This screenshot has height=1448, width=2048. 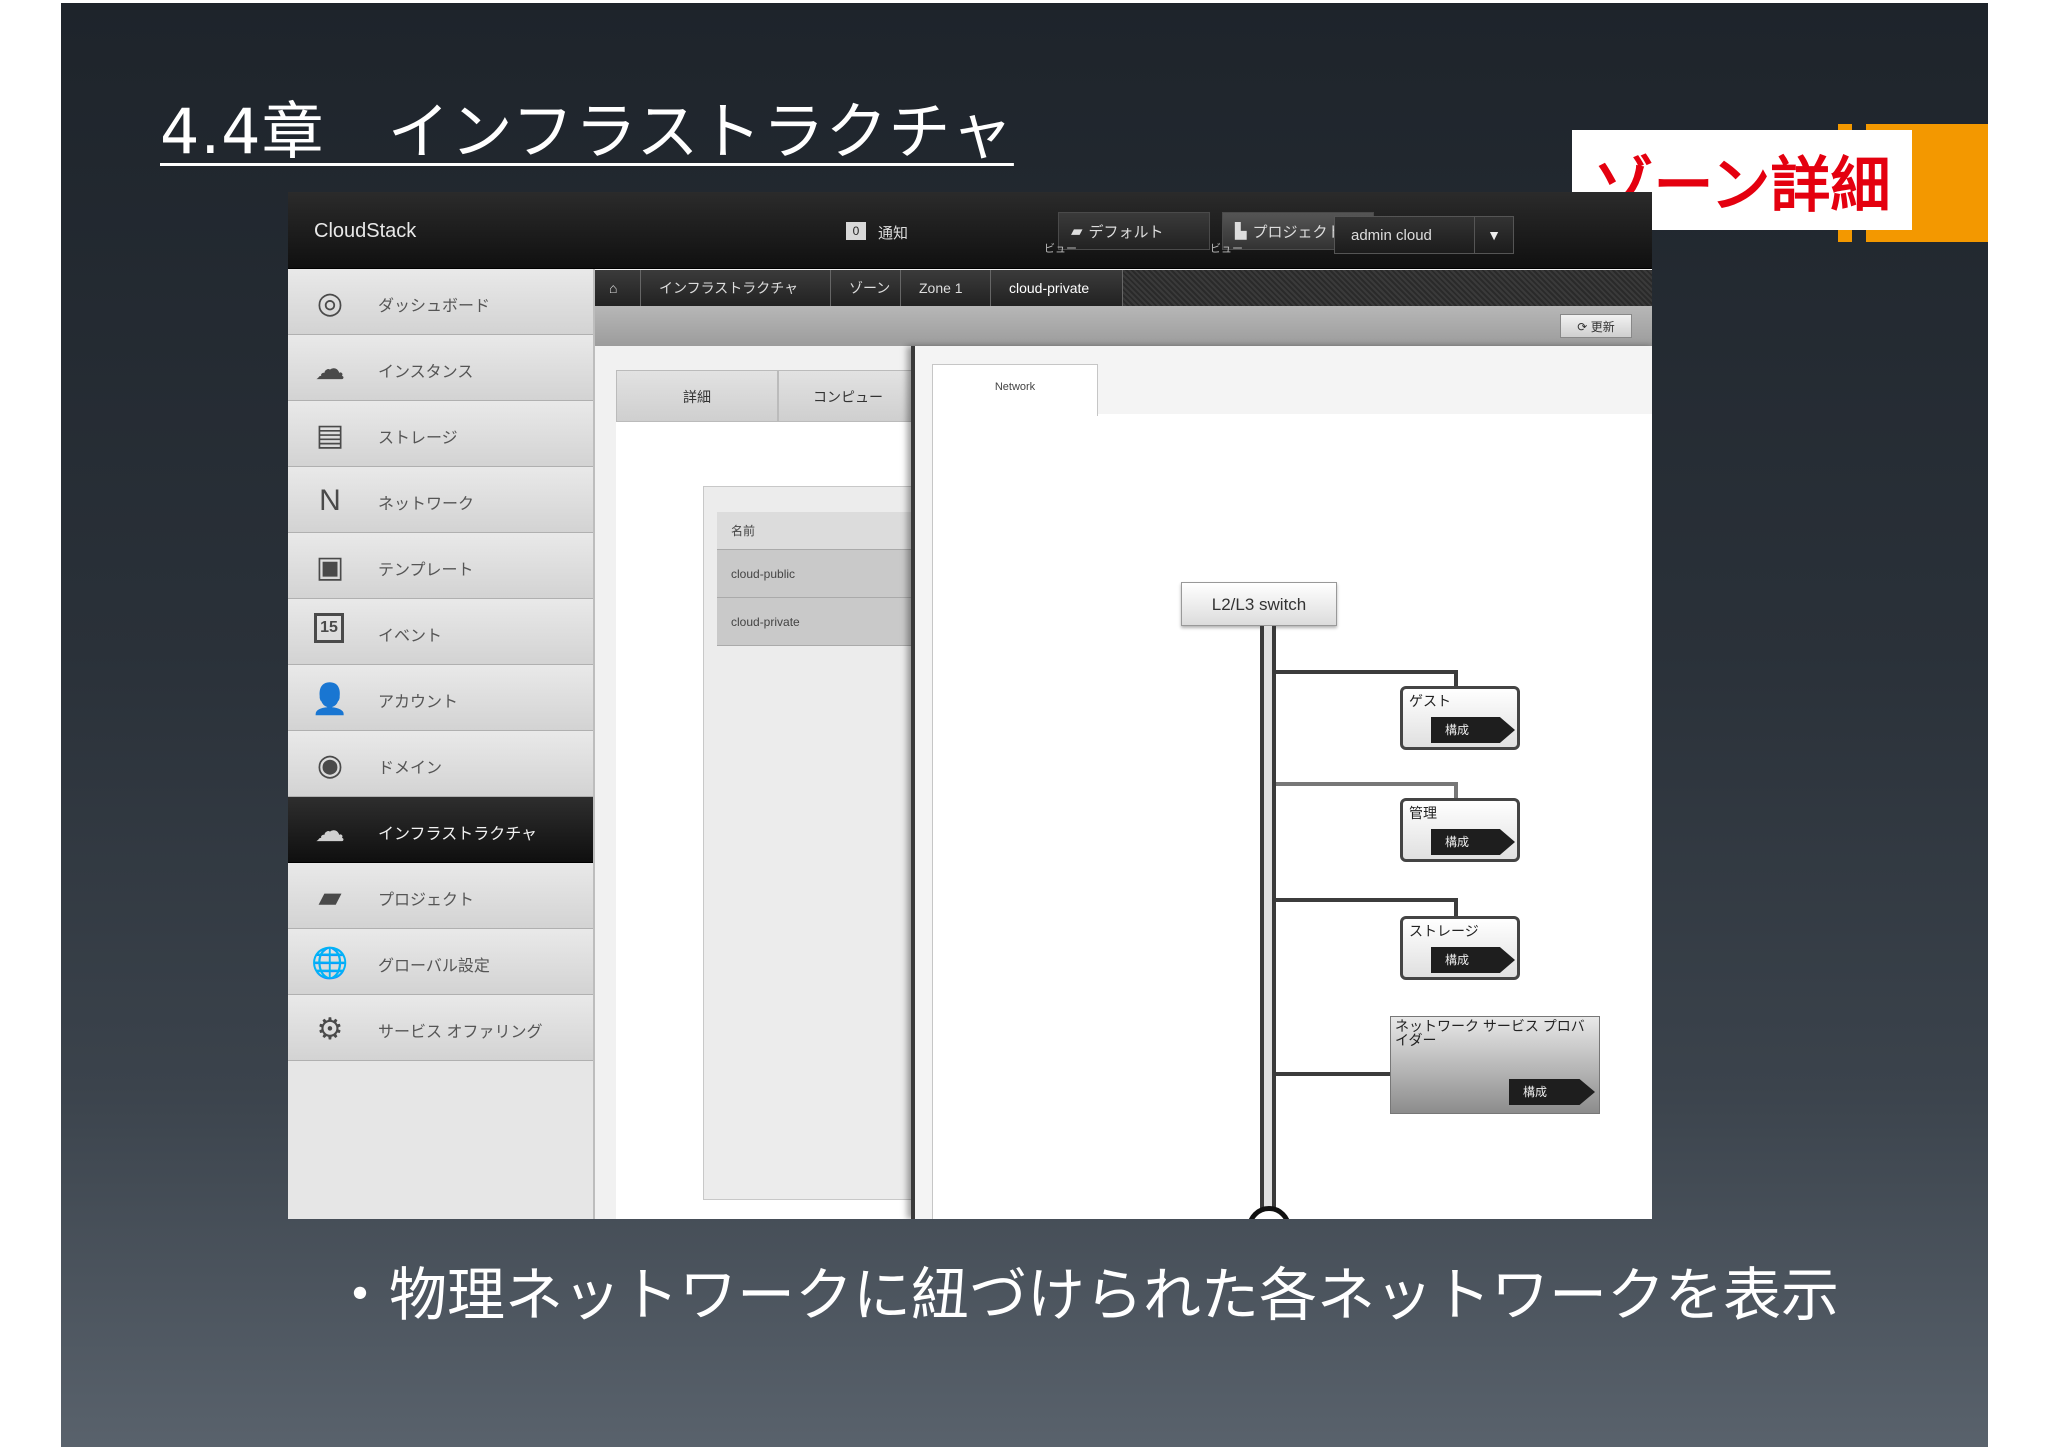 I want to click on breadcrumb-zones: ゾーン, so click(x=866, y=288).